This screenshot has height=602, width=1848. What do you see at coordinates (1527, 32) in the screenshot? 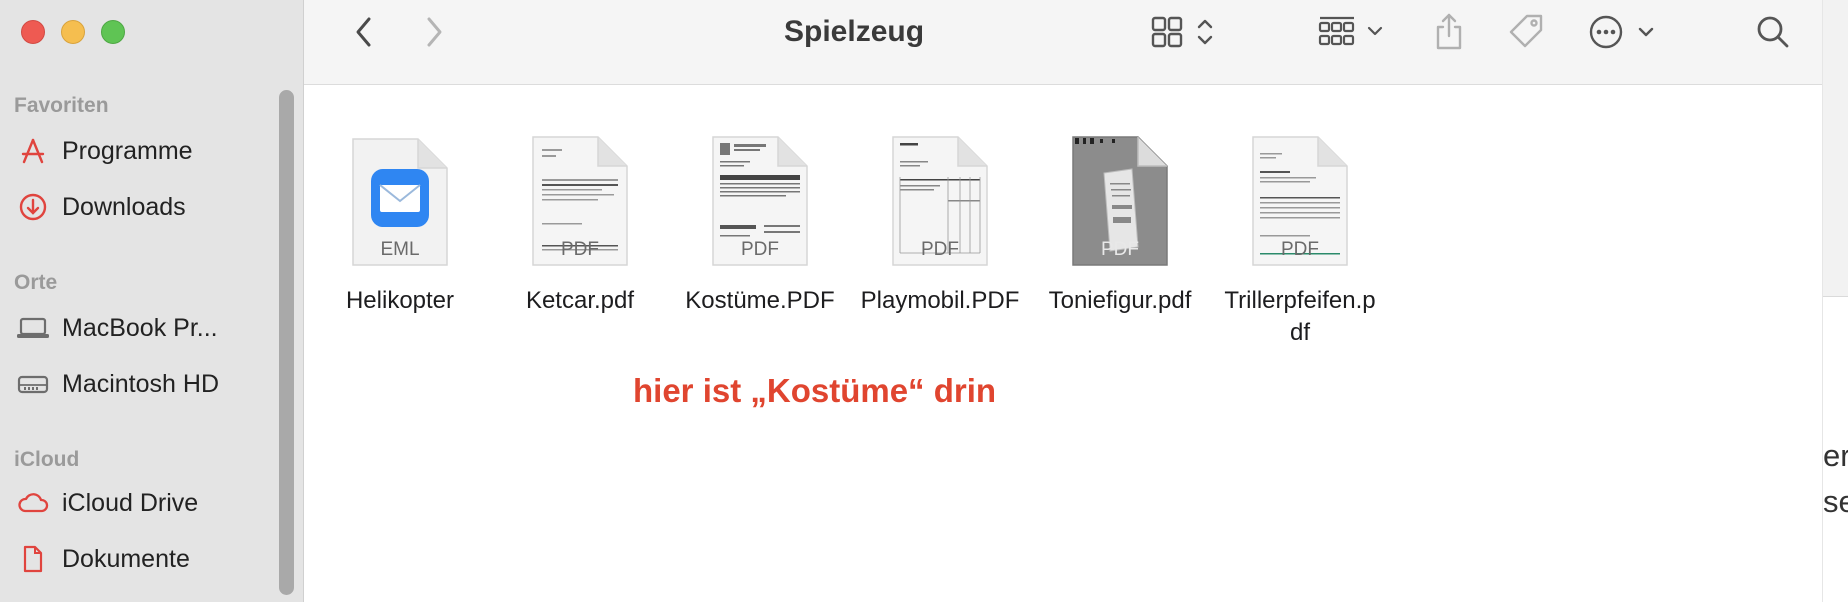
I see `tag-icon` at bounding box center [1527, 32].